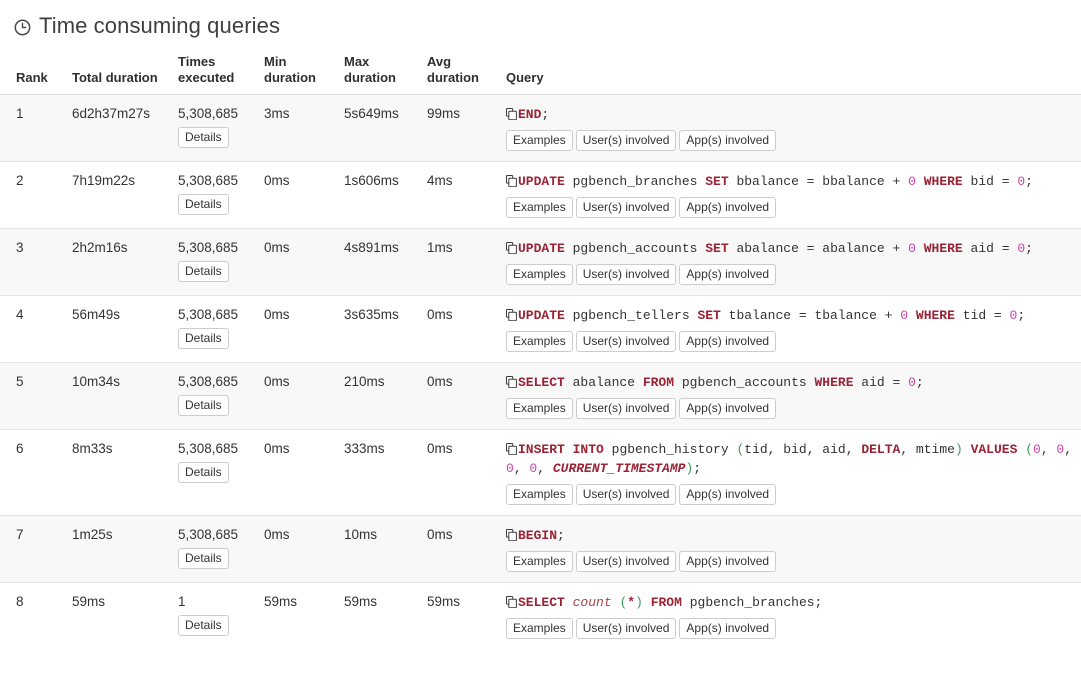 The image size is (1081, 685). Describe the element at coordinates (990, 181) in the screenshot. I see `sql-token: bid =` at that location.